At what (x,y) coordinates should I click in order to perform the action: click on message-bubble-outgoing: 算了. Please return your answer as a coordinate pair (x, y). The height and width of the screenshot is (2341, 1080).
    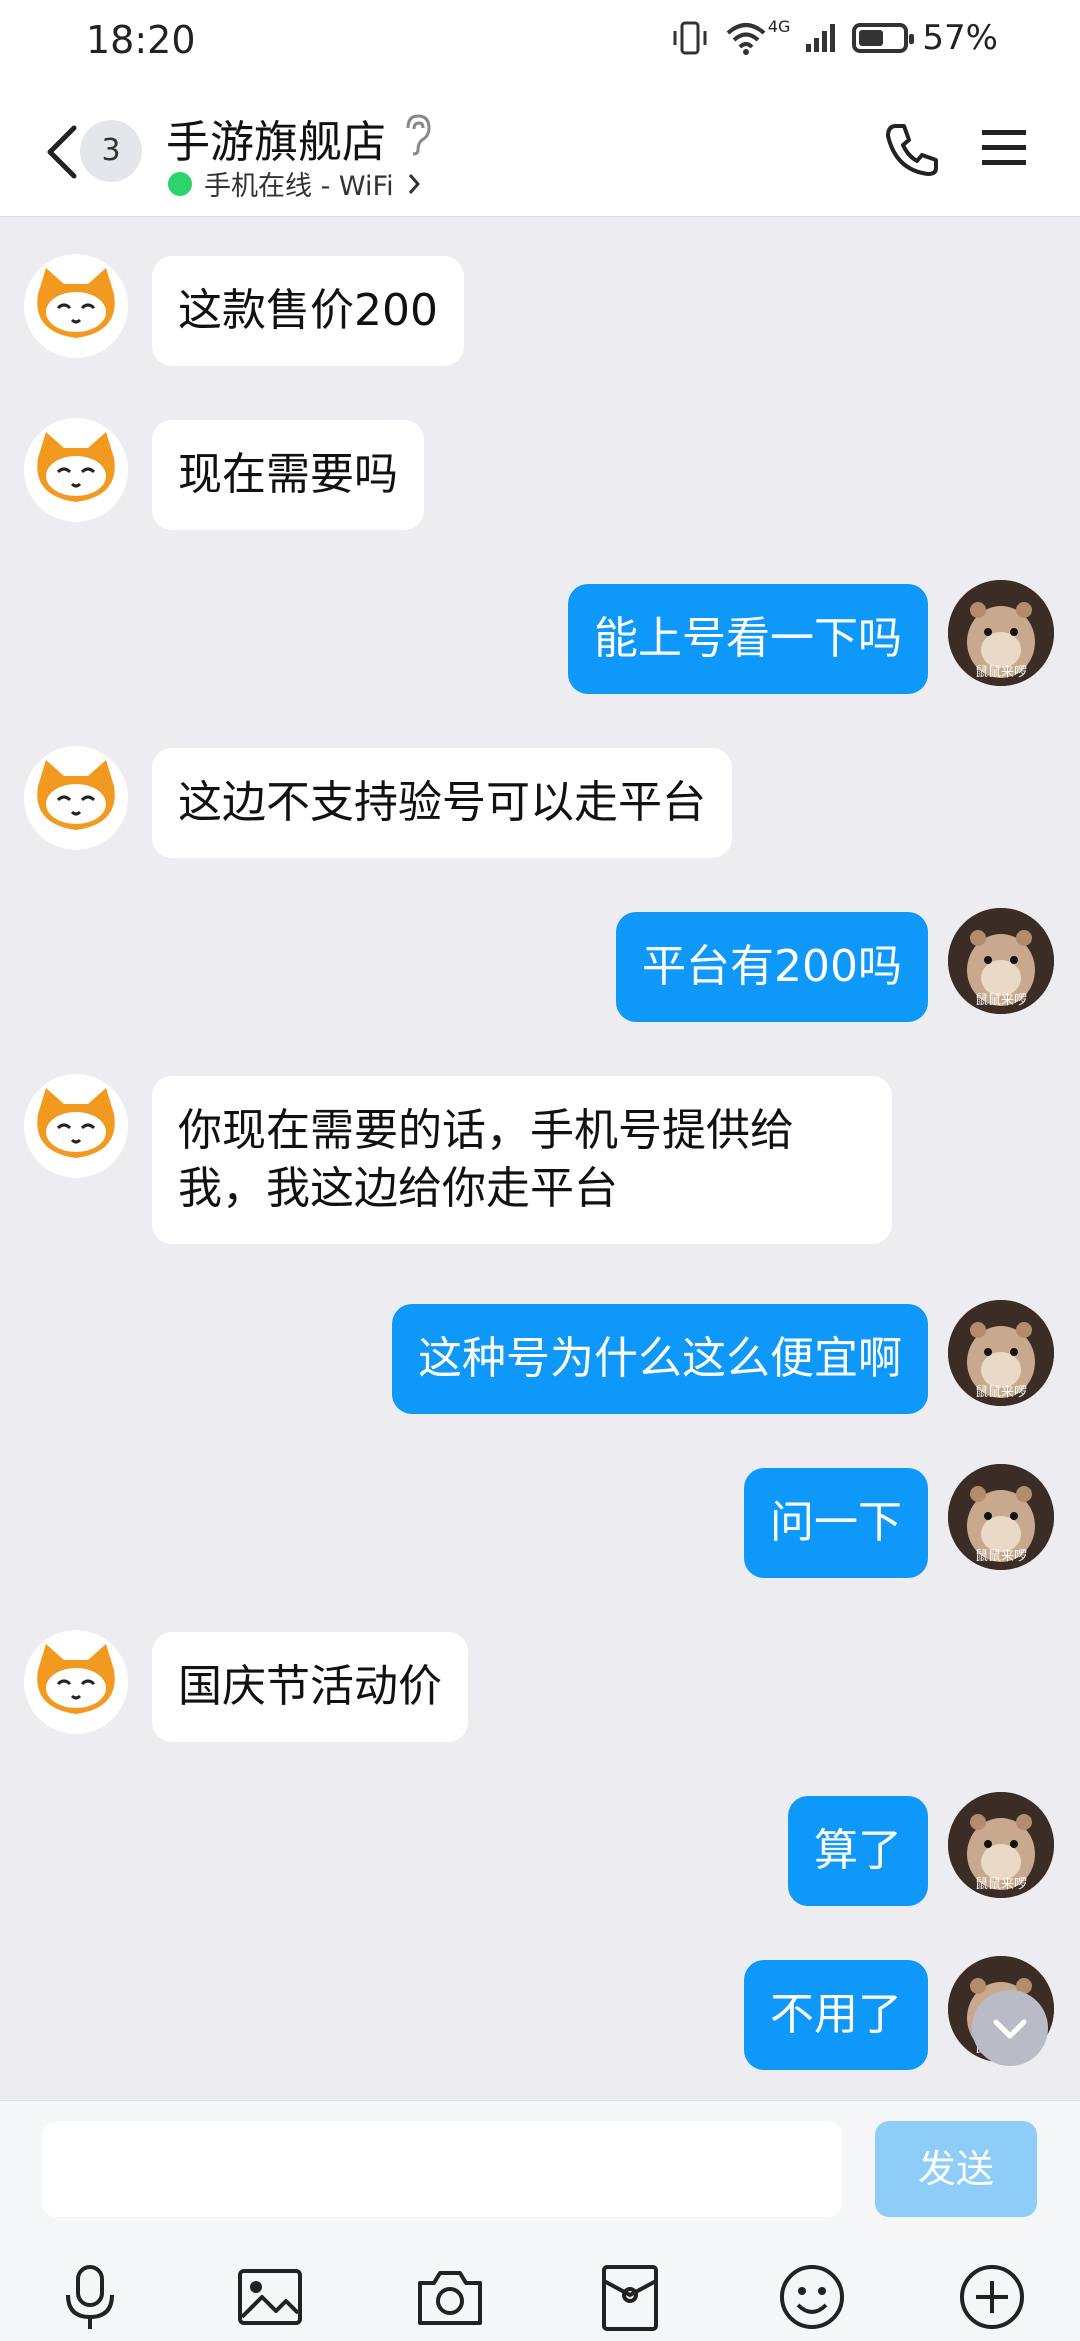
    Looking at the image, I should click on (858, 1851).